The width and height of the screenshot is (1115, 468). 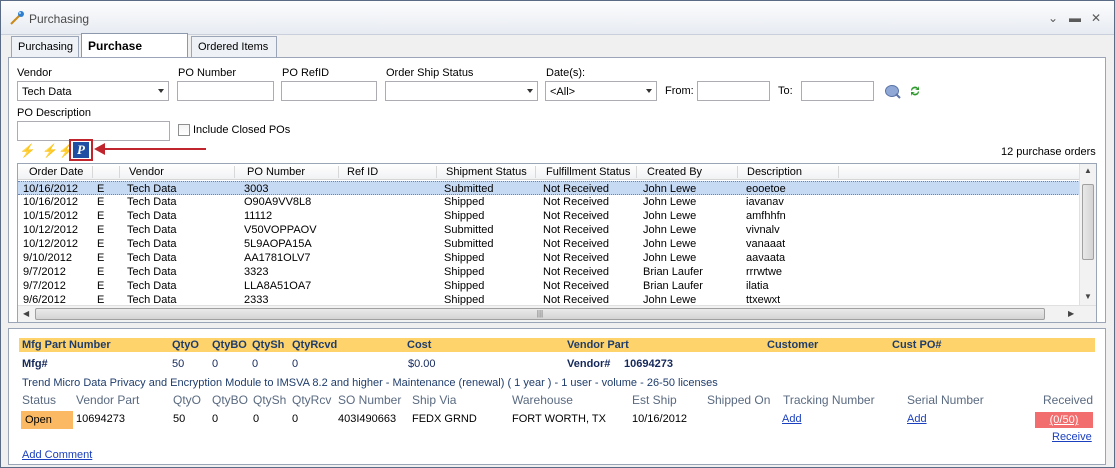 I want to click on horizontal-scroll-thumb: |||, so click(x=540, y=314).